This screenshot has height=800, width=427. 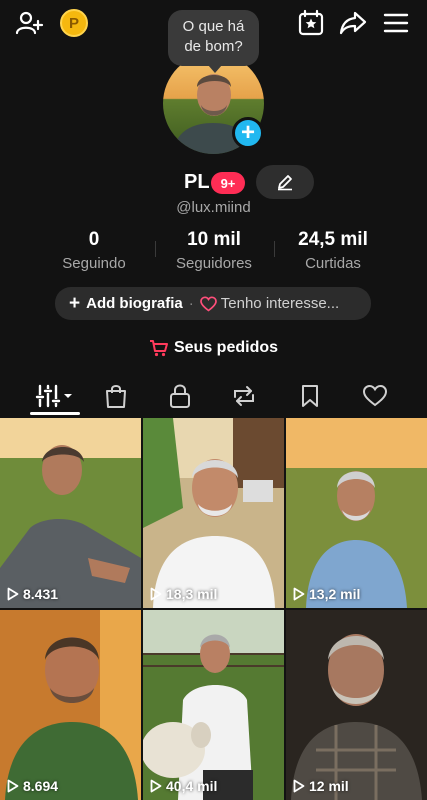 I want to click on name-row: PL 9+, so click(x=213, y=182).